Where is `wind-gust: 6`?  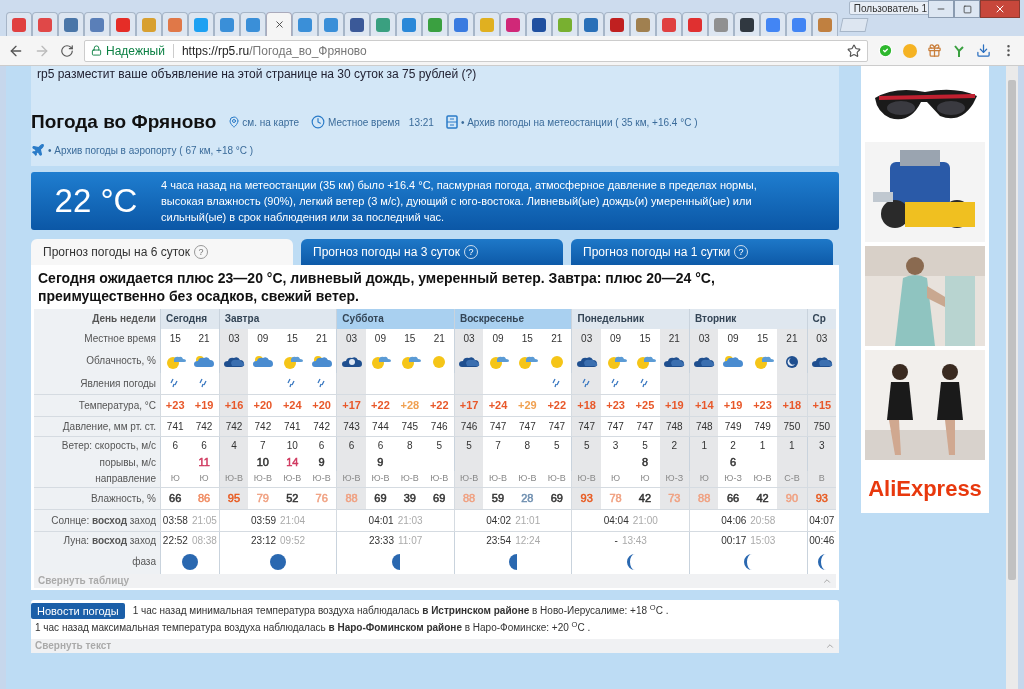
wind-gust: 6 is located at coordinates (733, 462).